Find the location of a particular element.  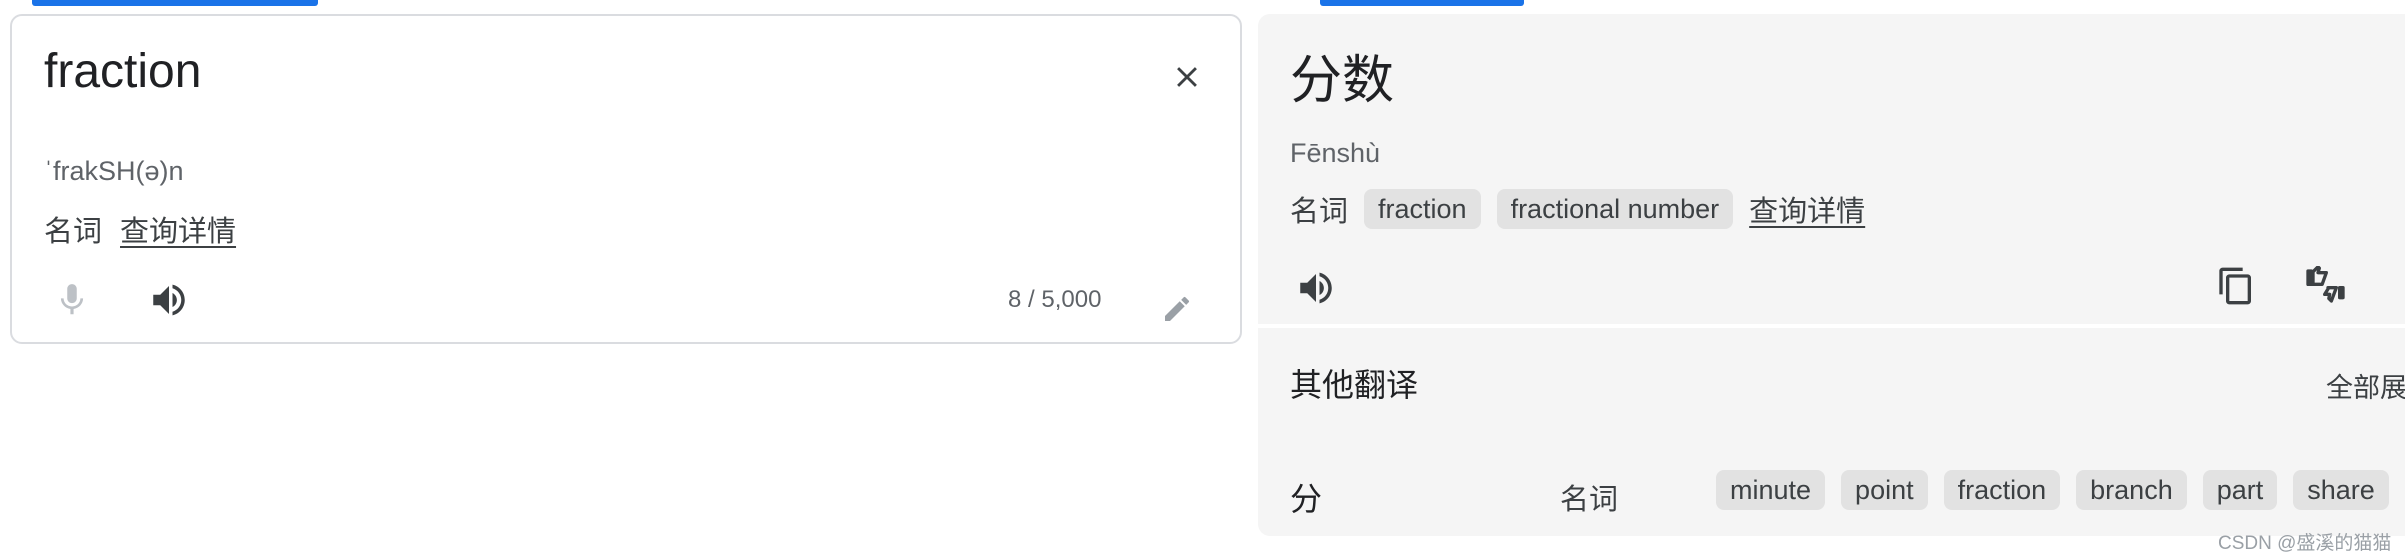

source-listen-button is located at coordinates (169, 300).